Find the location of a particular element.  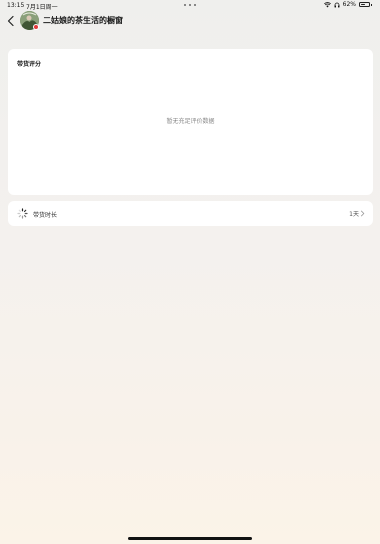

battery-percent: 62% is located at coordinates (349, 4).